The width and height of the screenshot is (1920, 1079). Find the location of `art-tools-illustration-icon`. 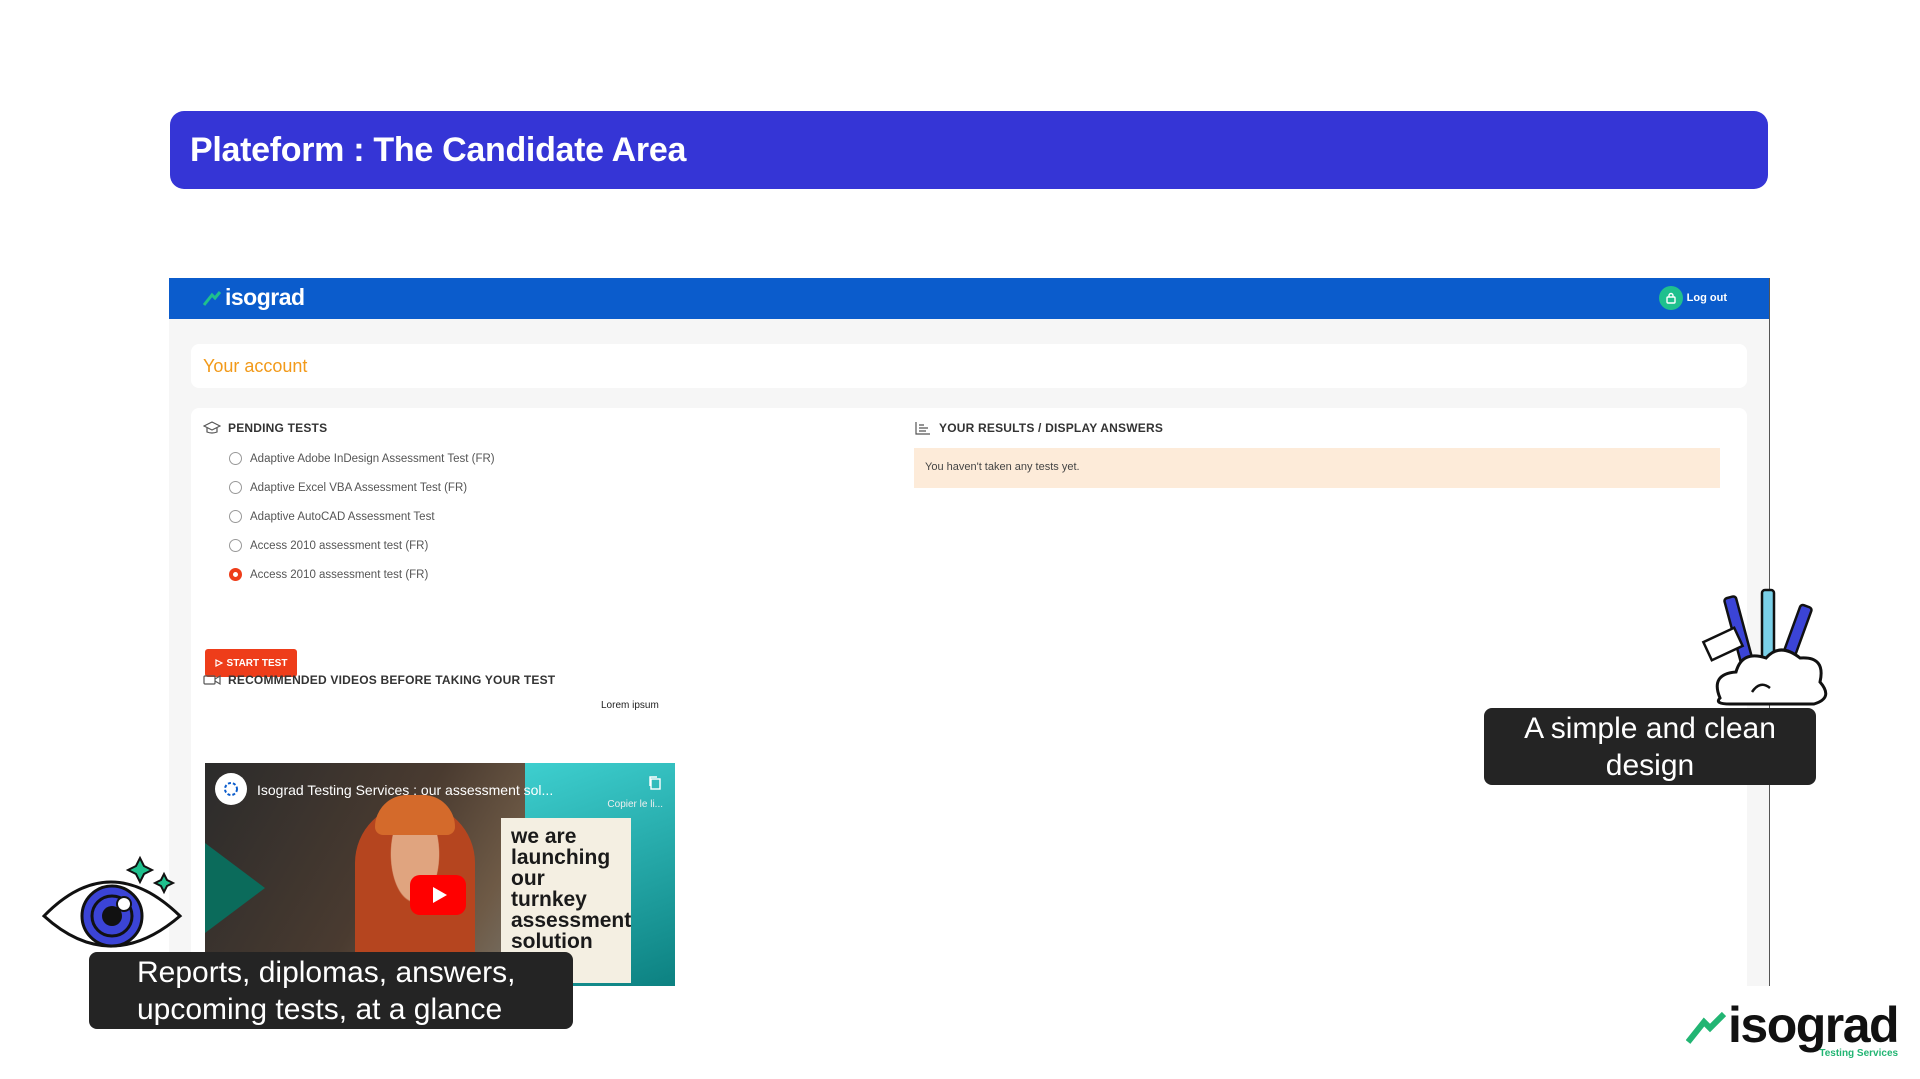

art-tools-illustration-icon is located at coordinates (1764, 647).